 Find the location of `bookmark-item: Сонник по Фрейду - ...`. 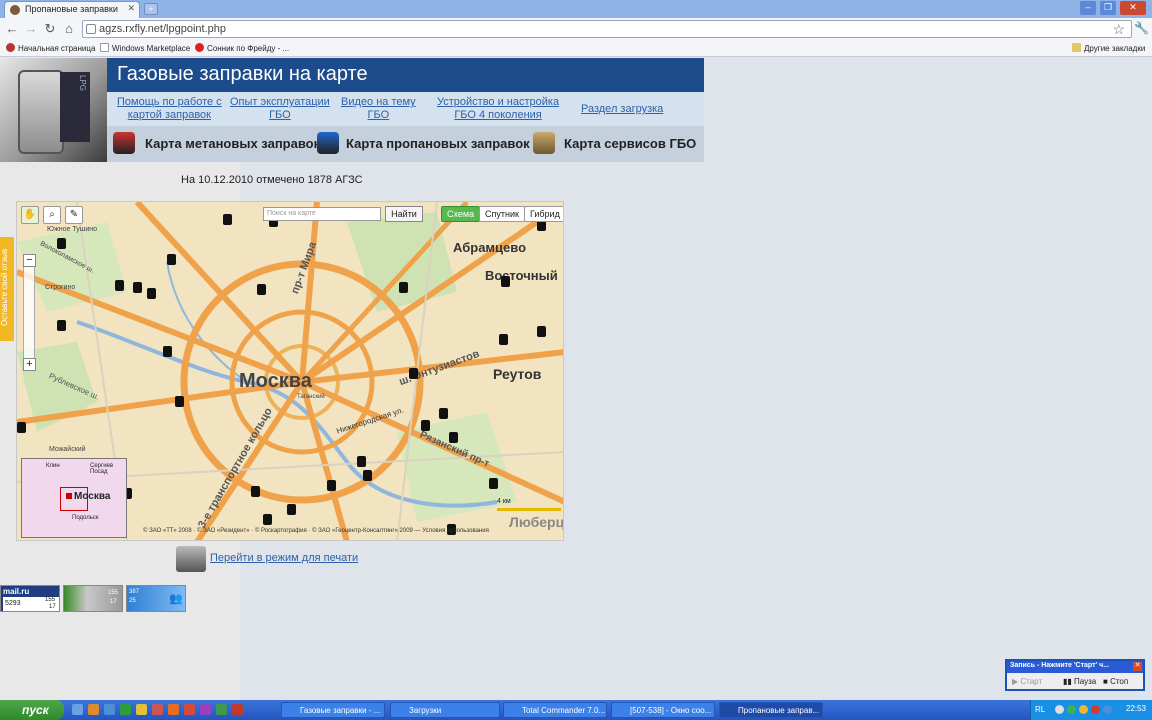

bookmark-item: Сонник по Фрейду - ... is located at coordinates (242, 48).